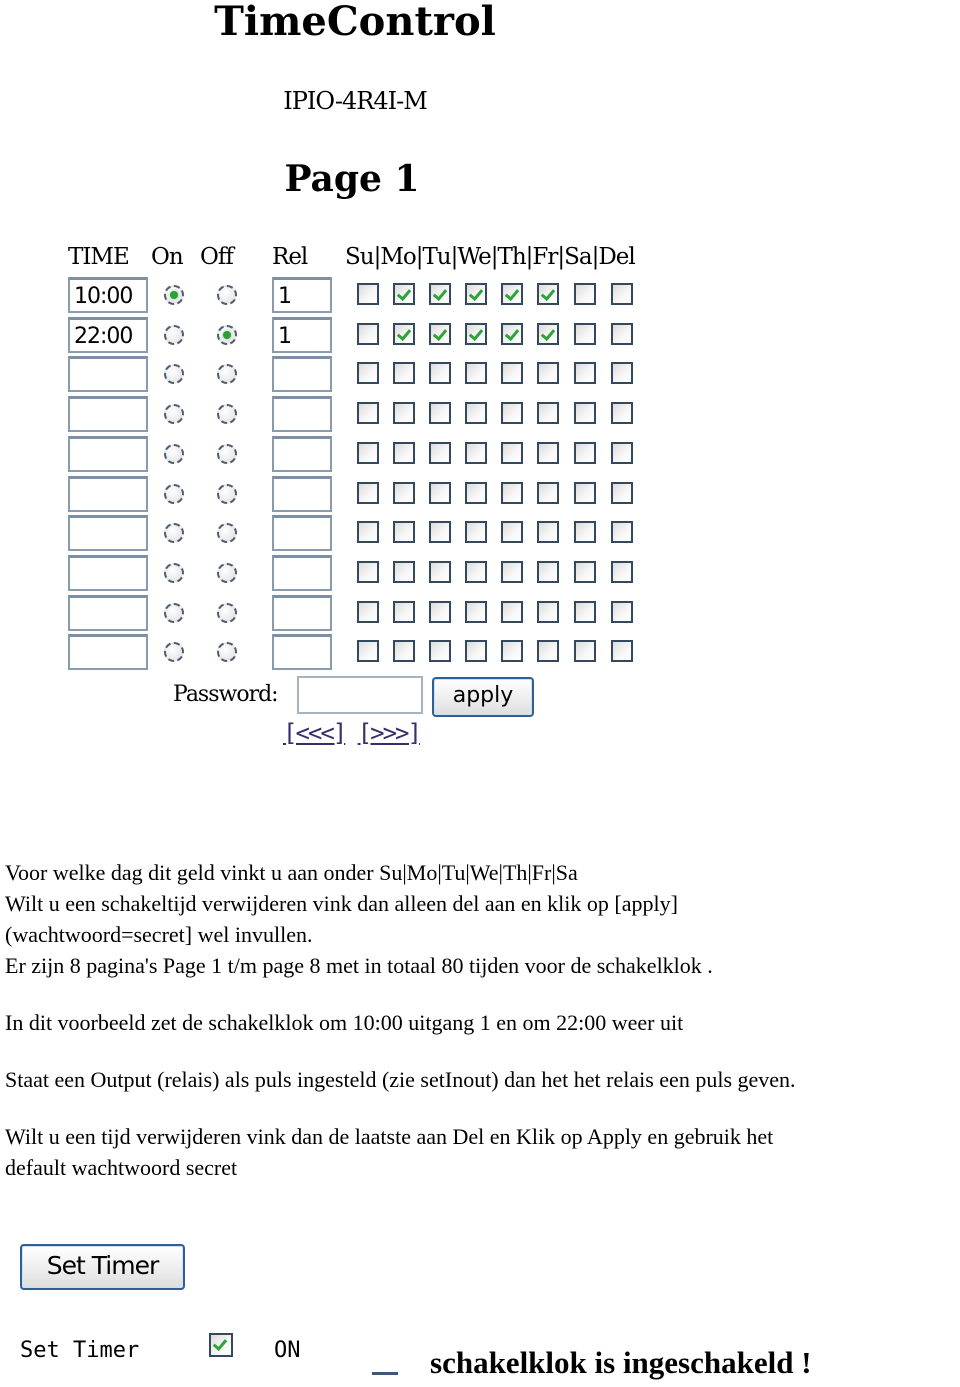  Describe the element at coordinates (483, 697) in the screenshot. I see `apply-button: apply` at that location.